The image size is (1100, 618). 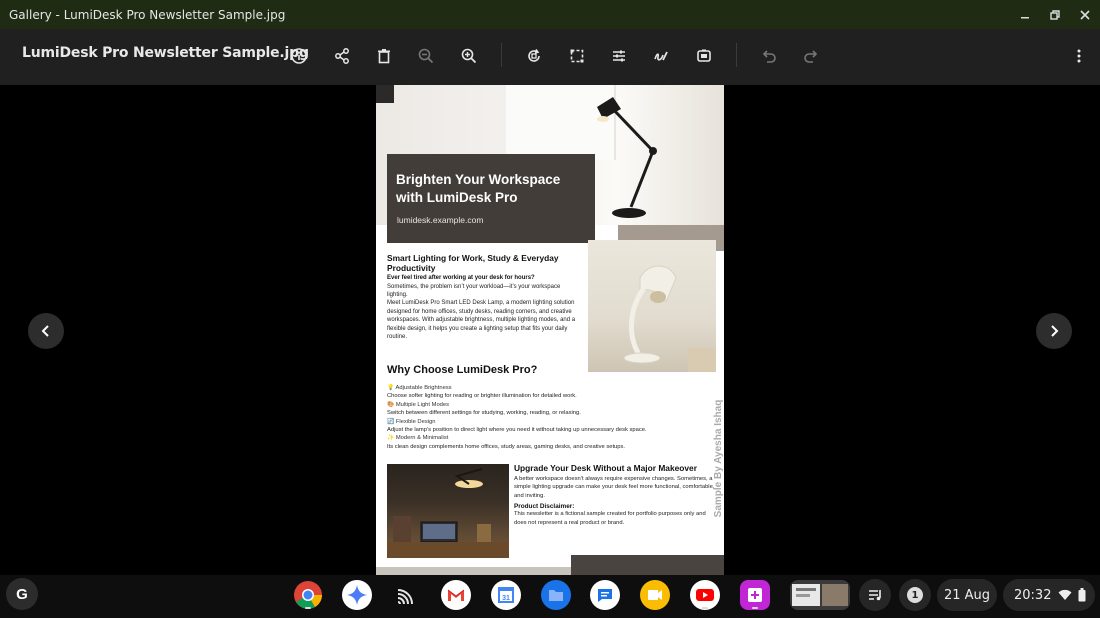 I want to click on rotate-icon, so click(x=534, y=56).